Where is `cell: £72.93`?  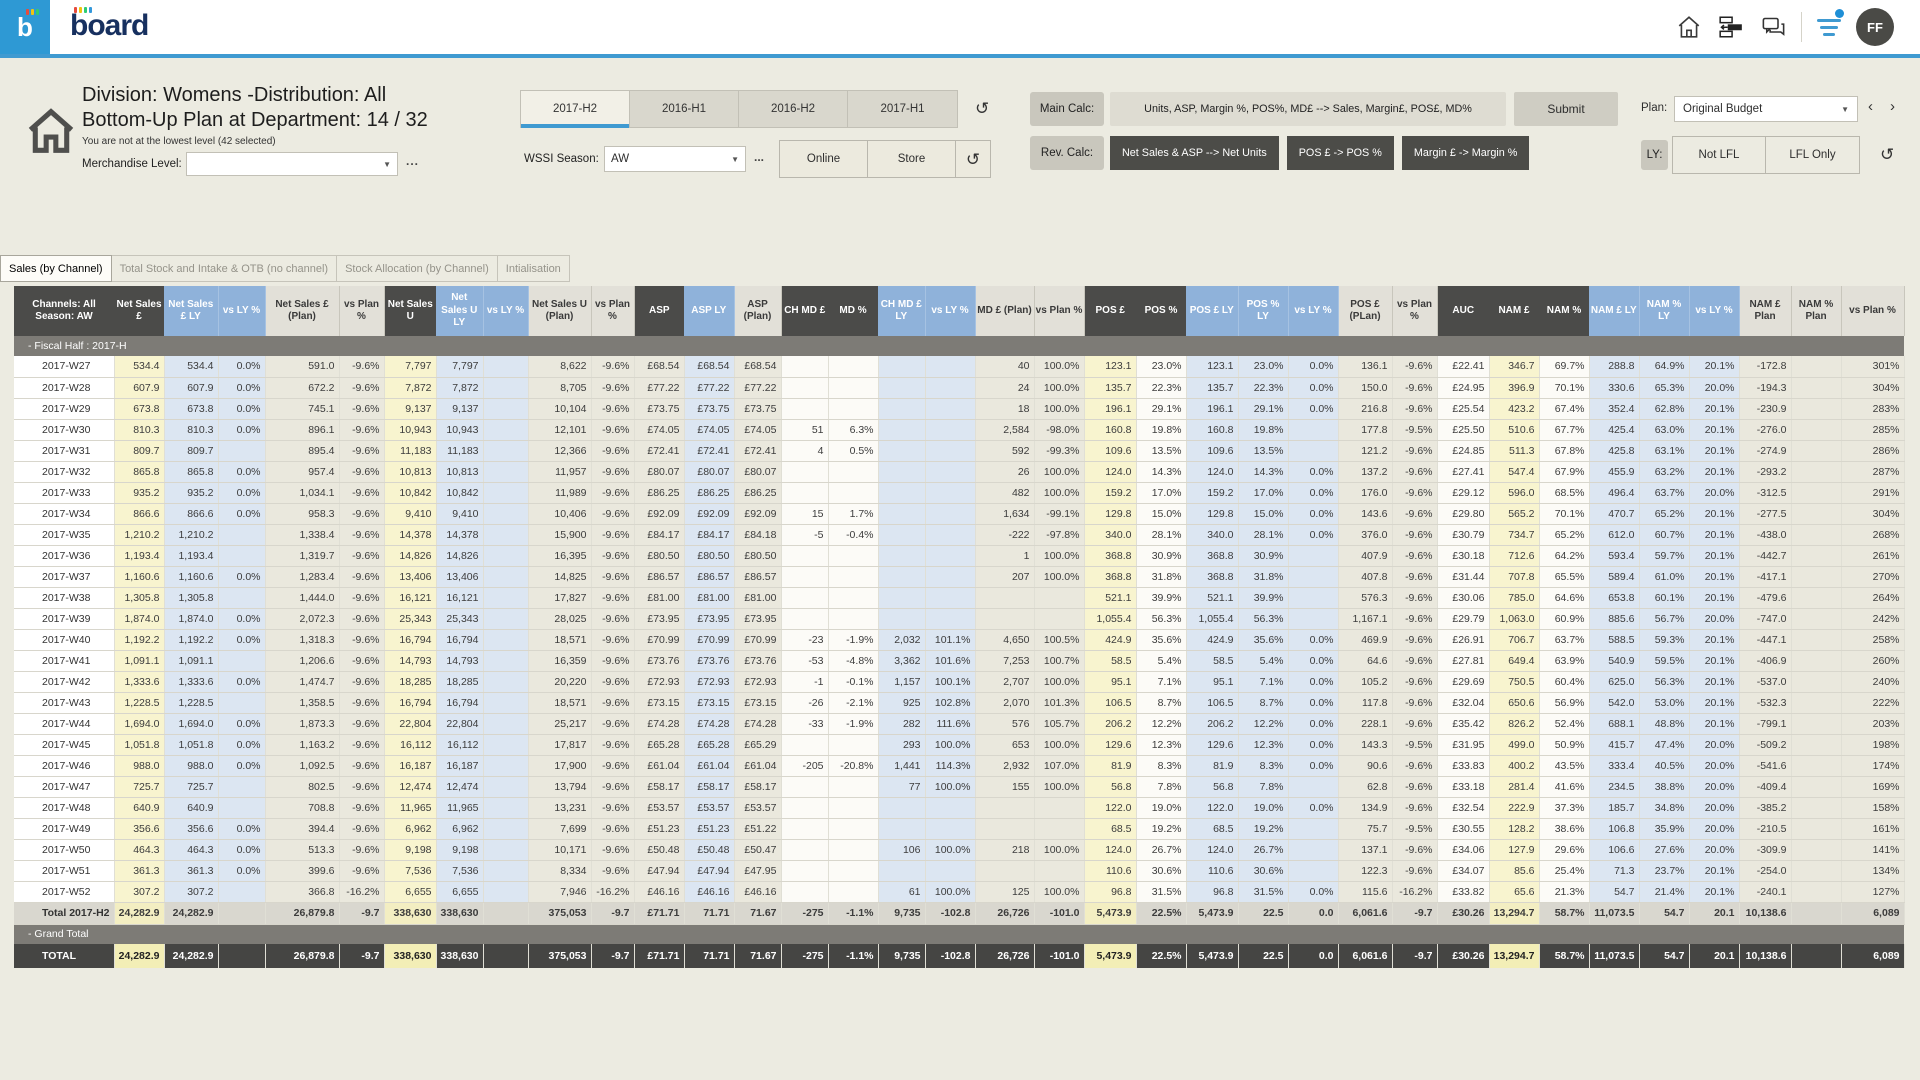
cell: £72.93 is located at coordinates (758, 682).